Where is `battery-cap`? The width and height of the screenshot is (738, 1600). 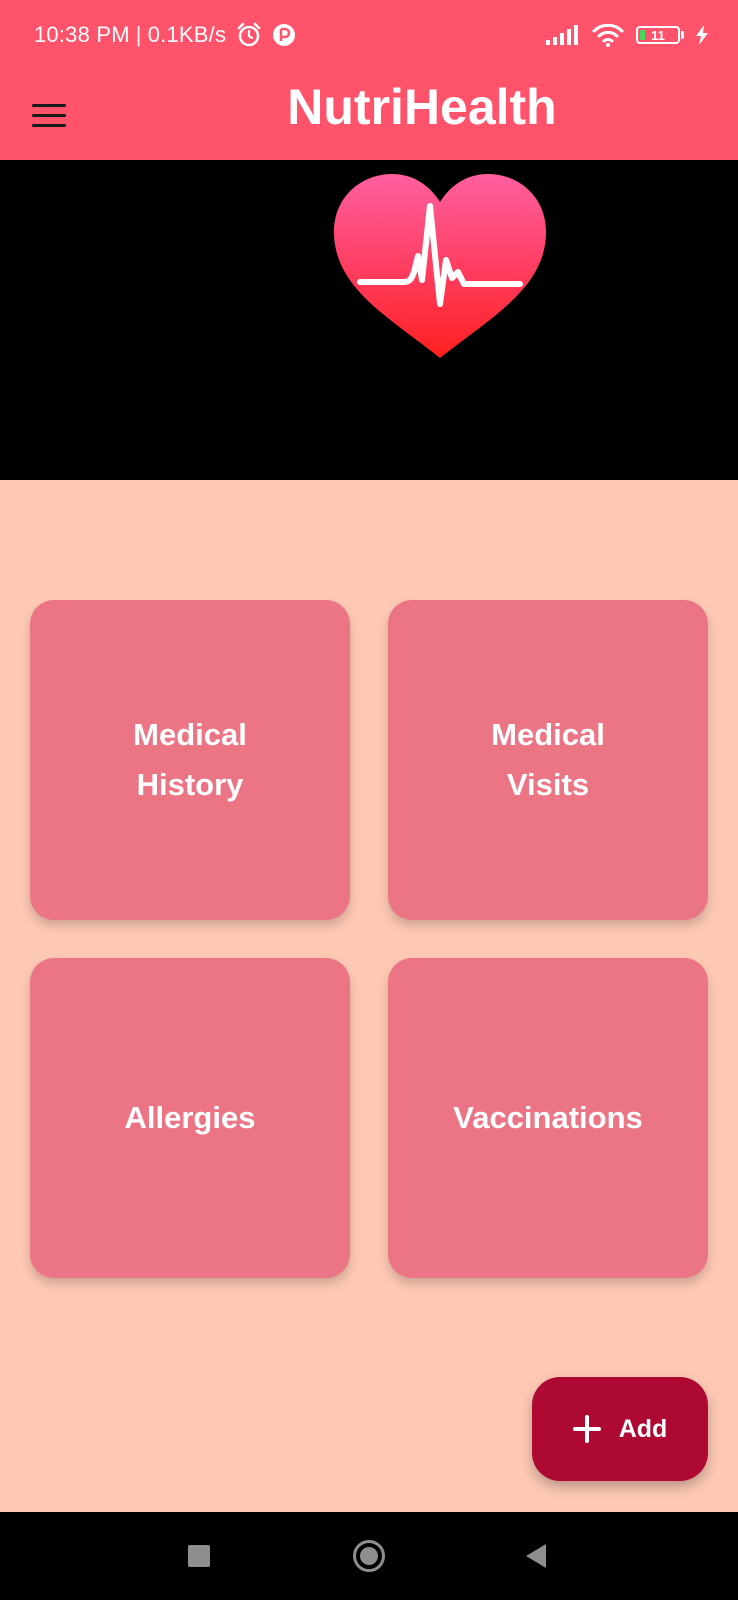
battery-cap is located at coordinates (682, 35).